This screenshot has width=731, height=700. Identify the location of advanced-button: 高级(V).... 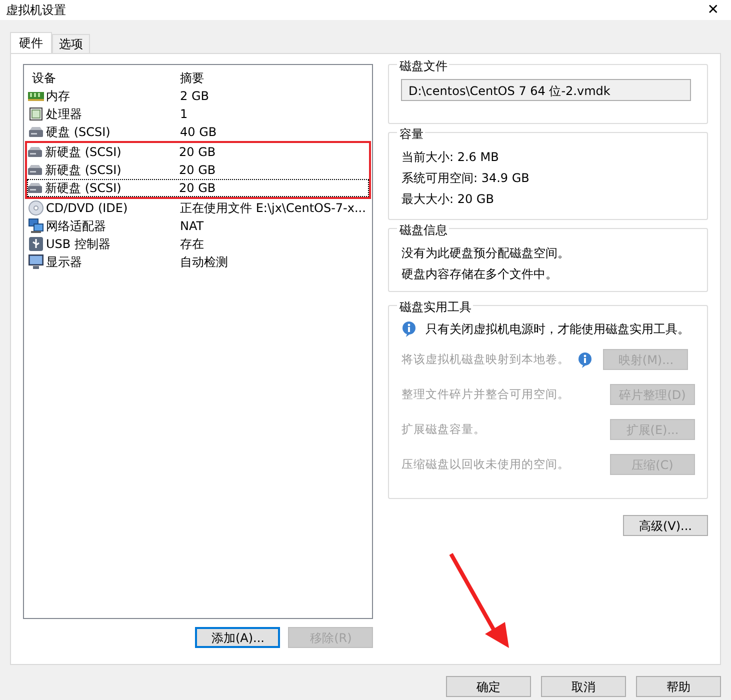
(665, 525).